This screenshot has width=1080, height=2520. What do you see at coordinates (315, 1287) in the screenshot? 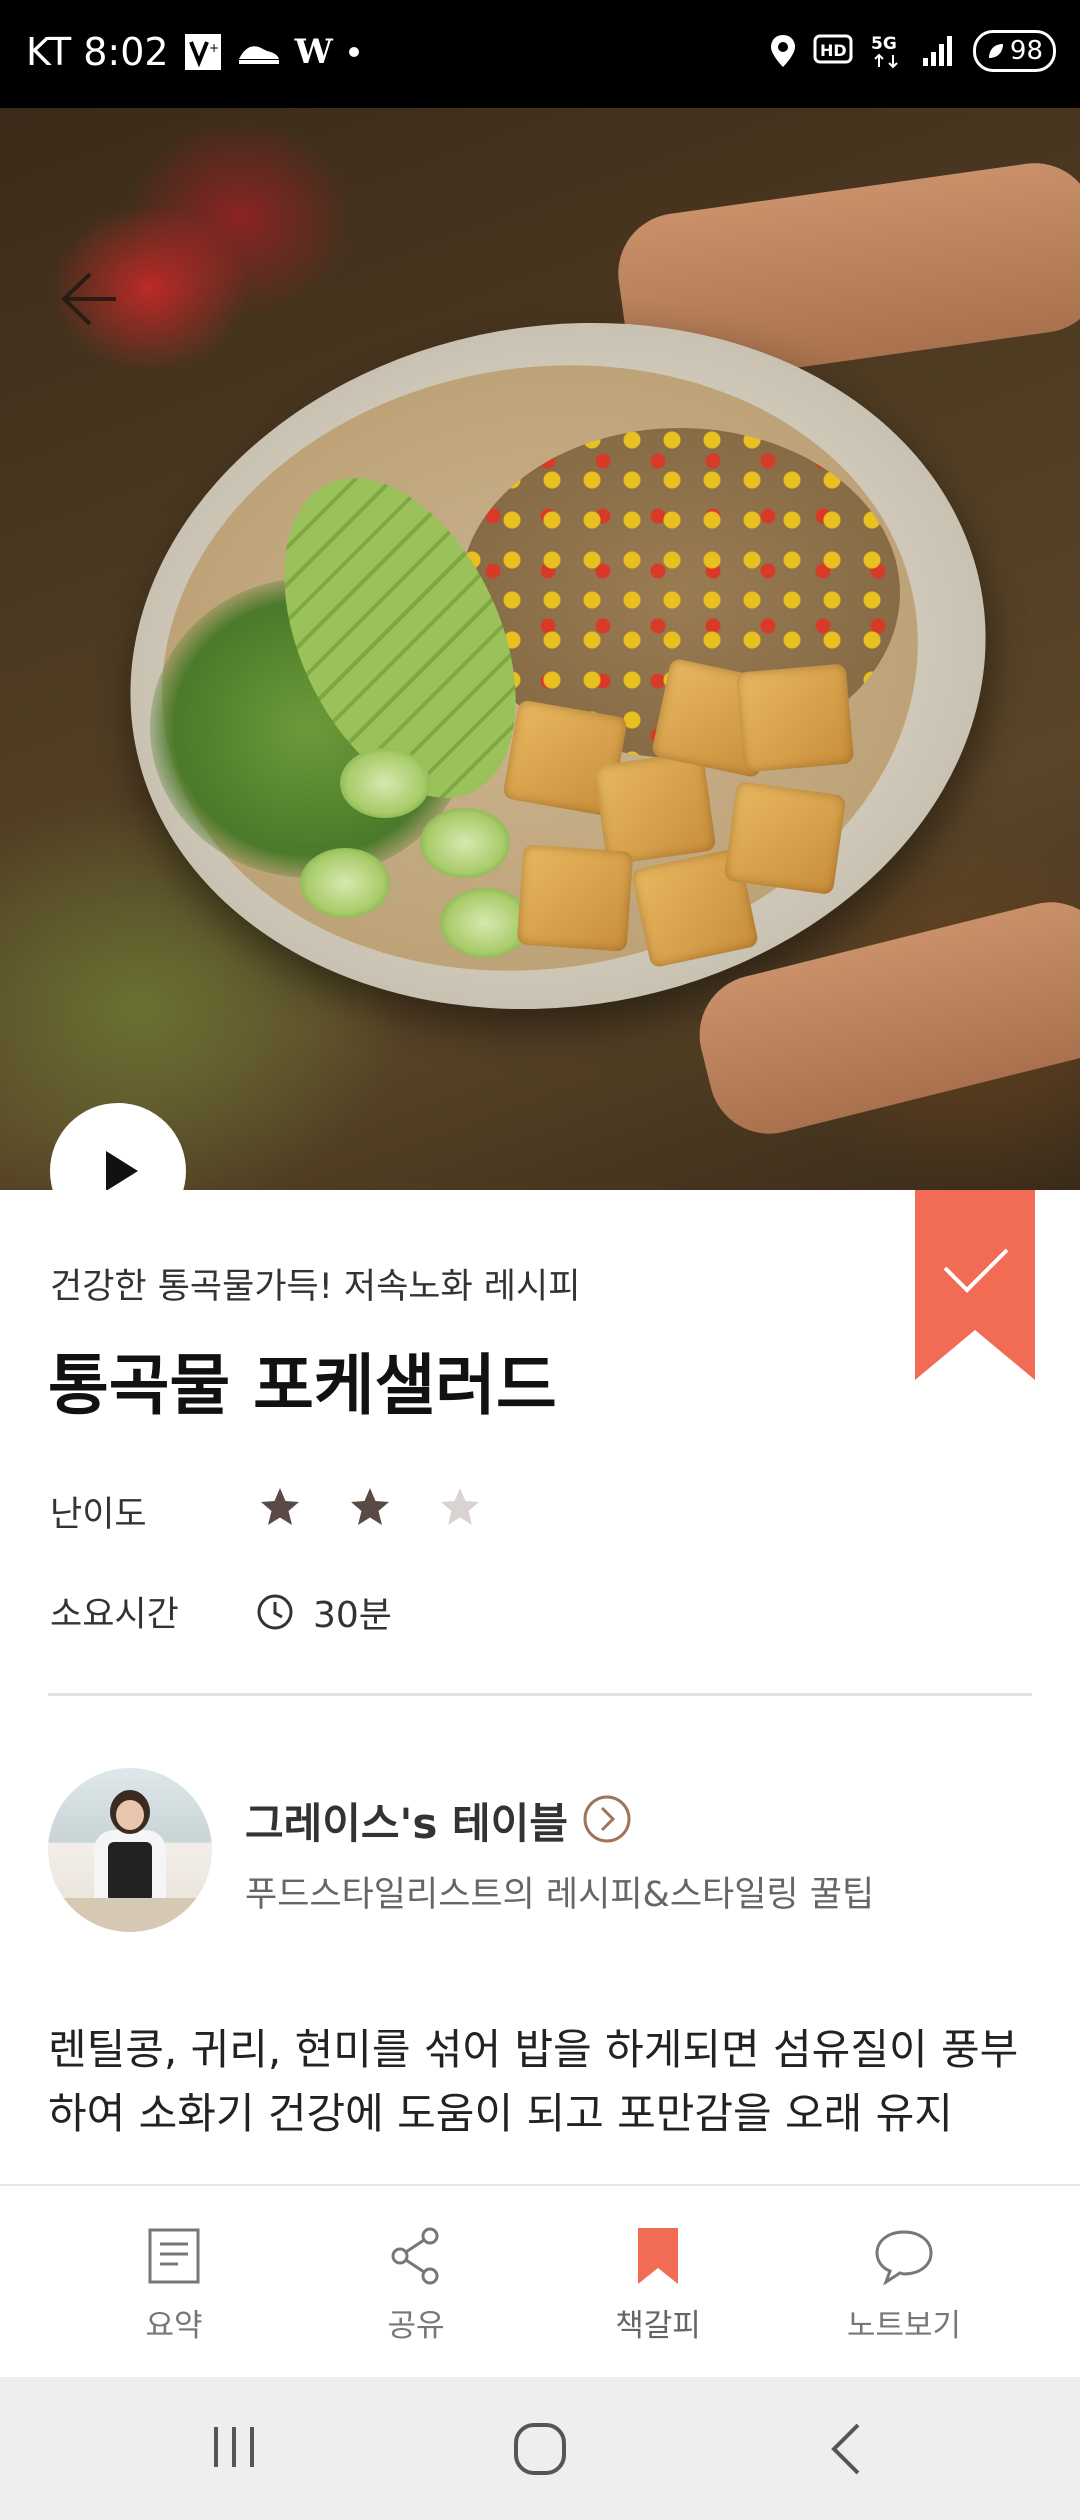
I see `recipe-subtitle: 건강한 통곡물가득! 저속노화 레시피` at bounding box center [315, 1287].